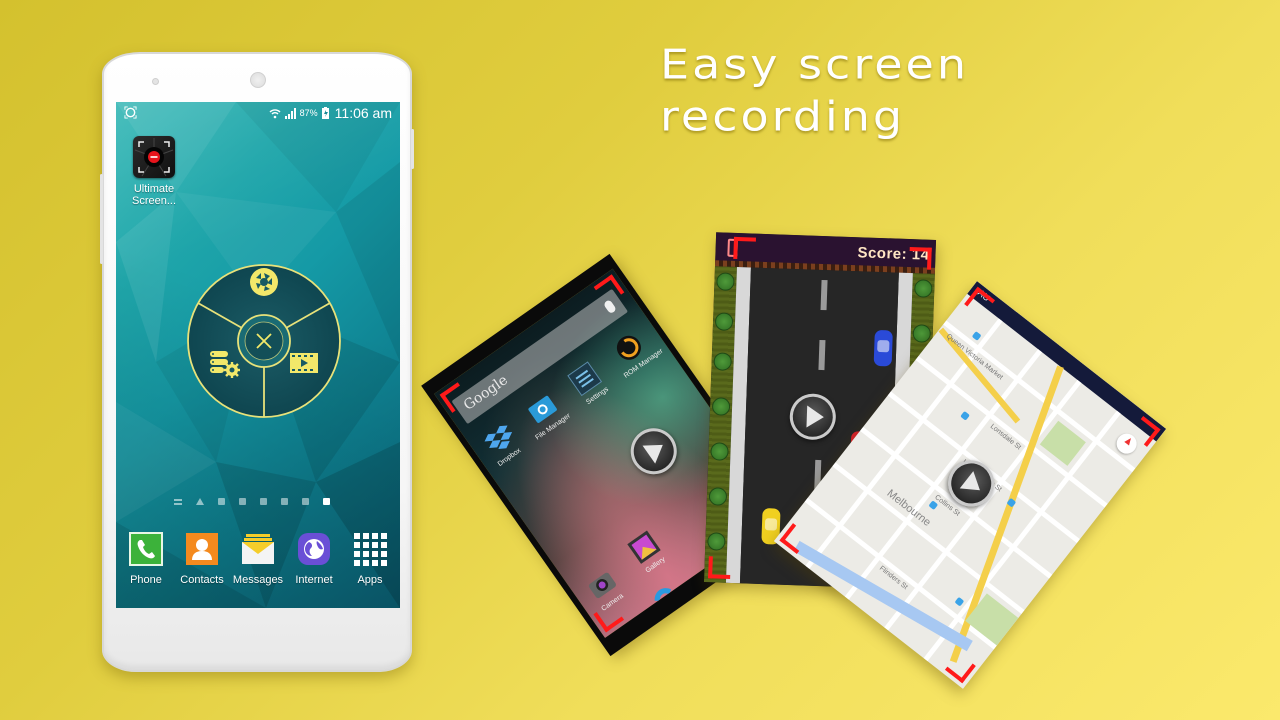  I want to click on blue-car, so click(883, 348).